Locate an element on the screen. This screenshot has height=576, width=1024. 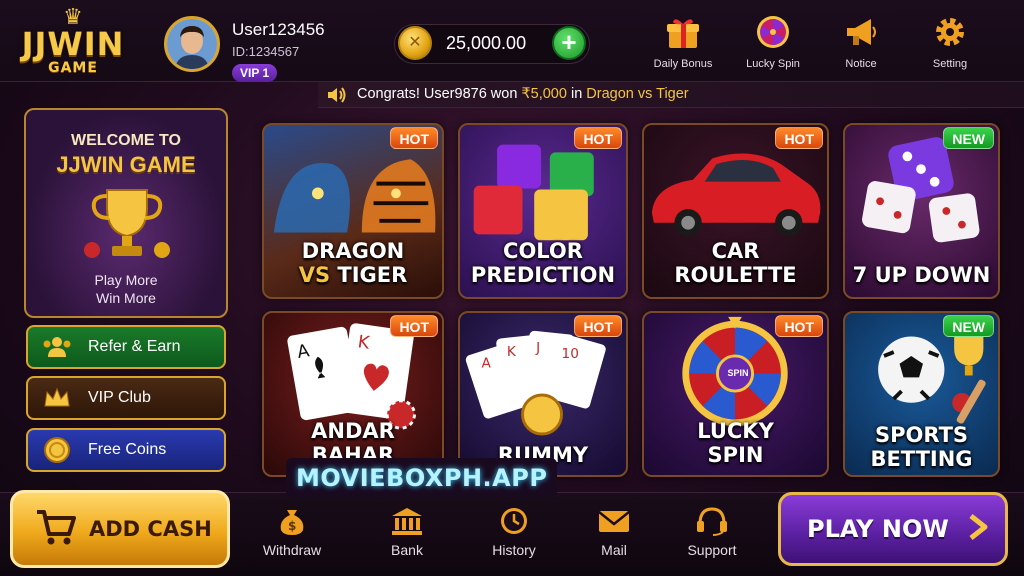
speaker-icon is located at coordinates (337, 97).